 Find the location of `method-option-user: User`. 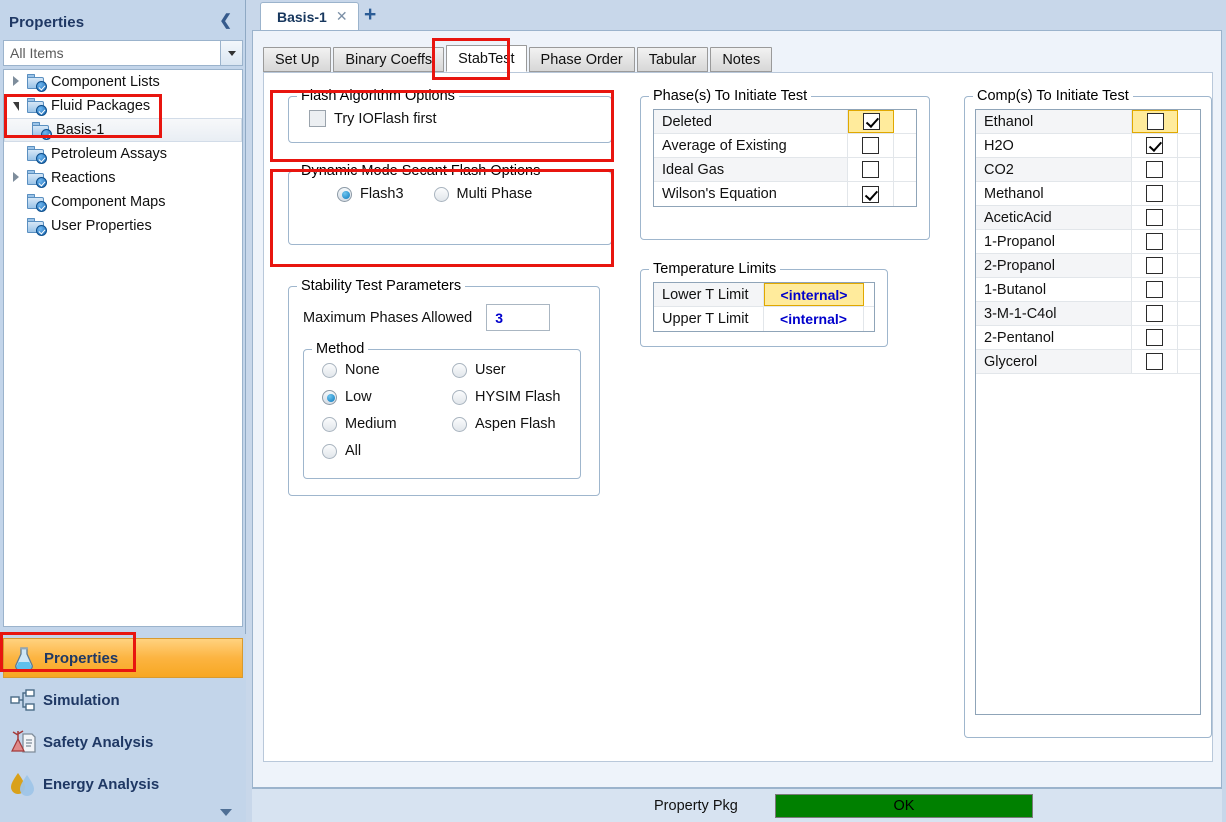

method-option-user: User is located at coordinates (512, 370).